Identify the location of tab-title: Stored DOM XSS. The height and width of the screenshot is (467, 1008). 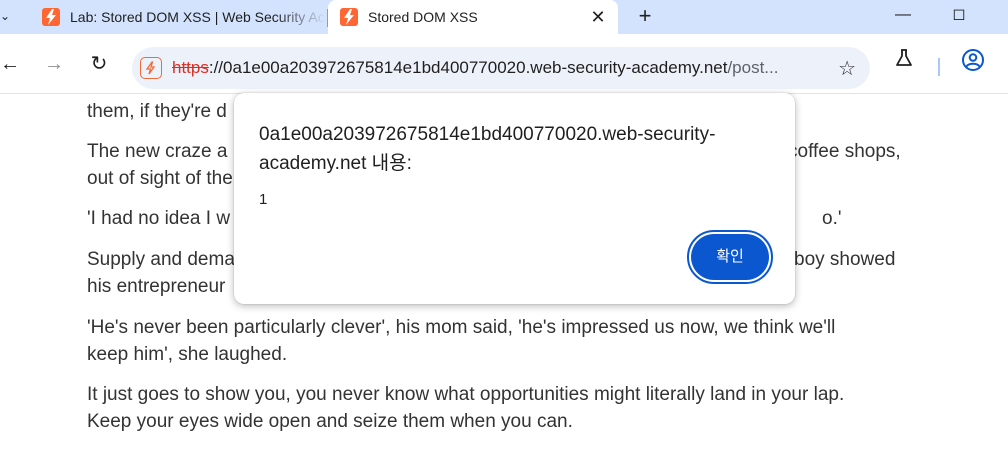
(423, 17).